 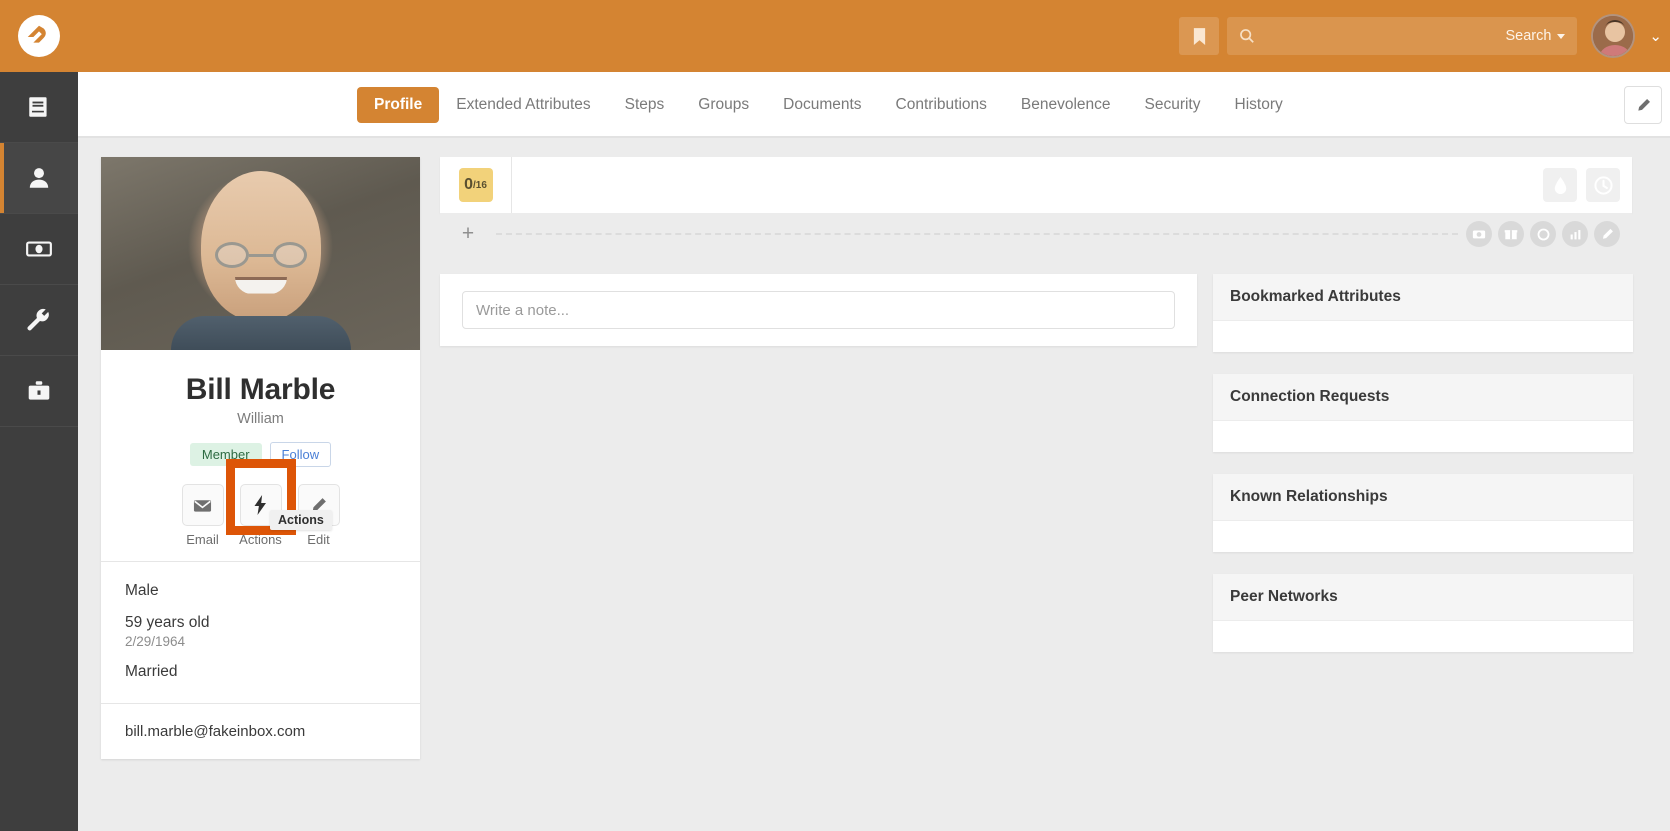 I want to click on top-bar: Search ⌄, so click(x=835, y=36).